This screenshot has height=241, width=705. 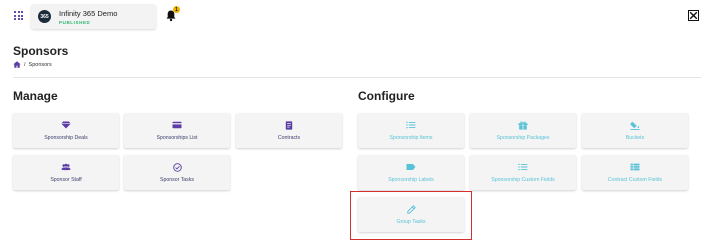 I want to click on tile-label: Sponsorship Custom Fields, so click(x=523, y=179).